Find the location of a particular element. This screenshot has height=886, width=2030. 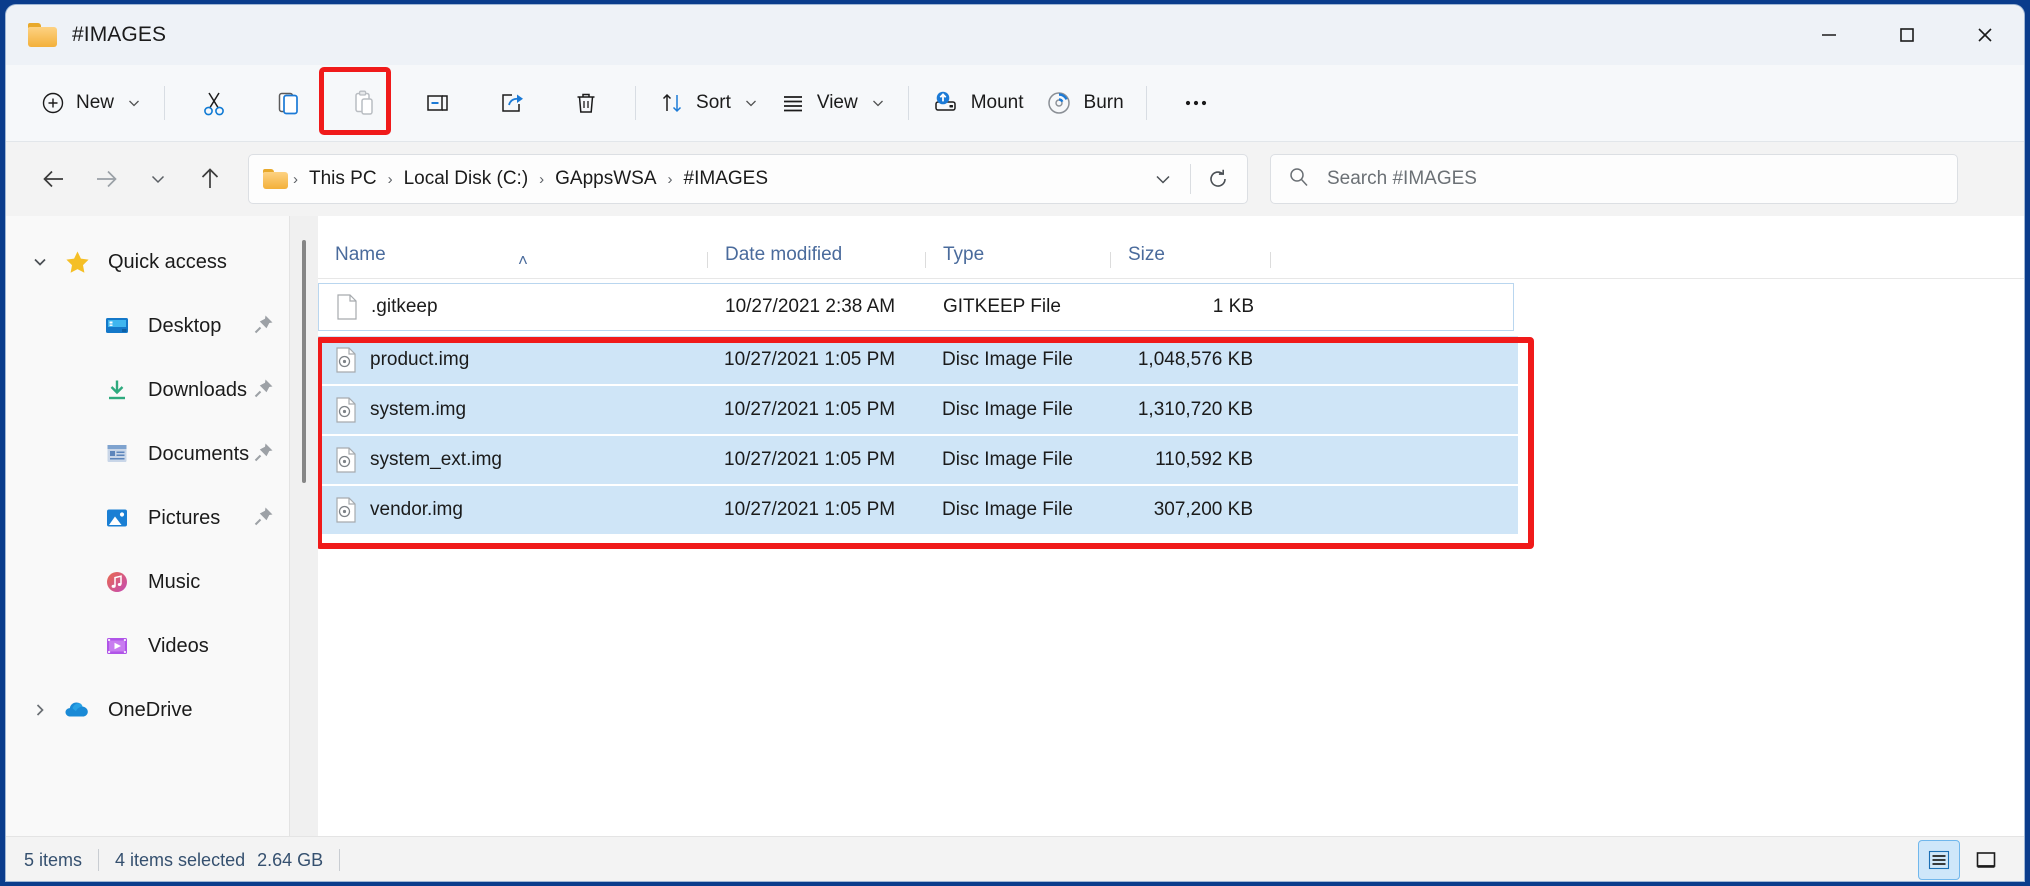

mount-button: Mount is located at coordinates (977, 103).